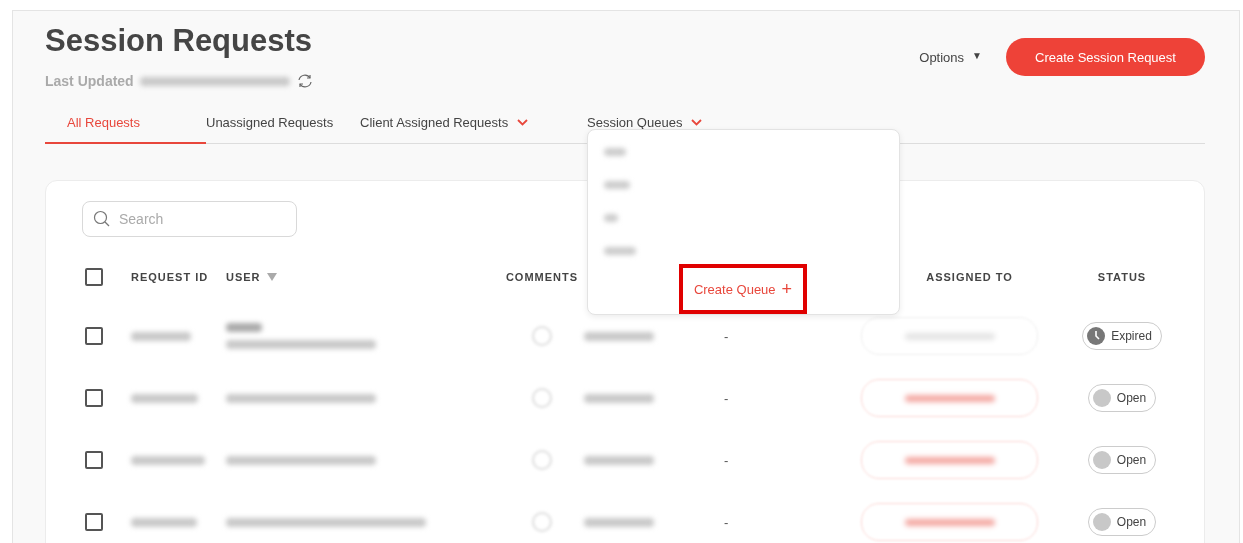 This screenshot has height=543, width=1243. Describe the element at coordinates (170, 277) in the screenshot. I see `column-header: REQUEST ID` at that location.